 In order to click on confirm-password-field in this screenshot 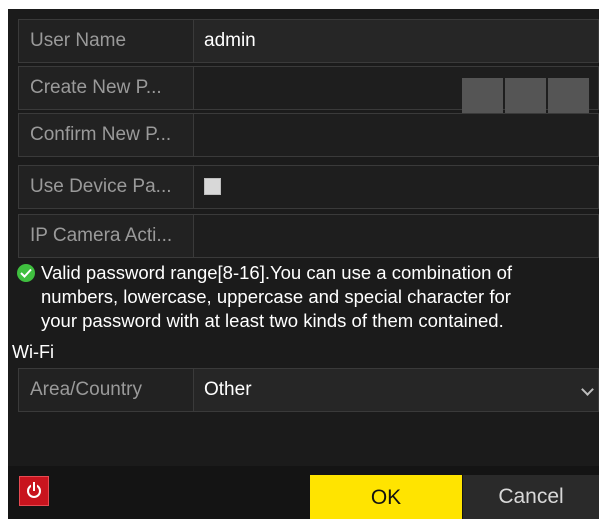, I will do `click(396, 135)`.